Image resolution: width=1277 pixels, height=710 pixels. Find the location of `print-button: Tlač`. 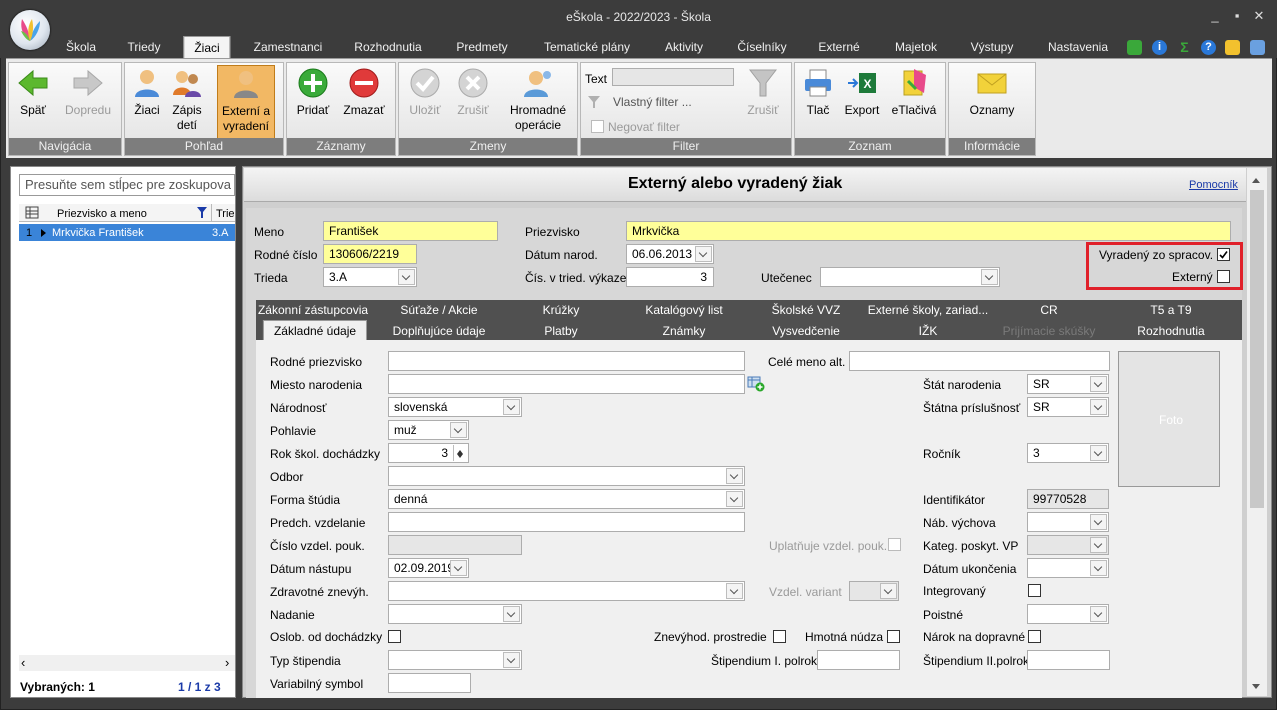

print-button: Tlač is located at coordinates (818, 102).